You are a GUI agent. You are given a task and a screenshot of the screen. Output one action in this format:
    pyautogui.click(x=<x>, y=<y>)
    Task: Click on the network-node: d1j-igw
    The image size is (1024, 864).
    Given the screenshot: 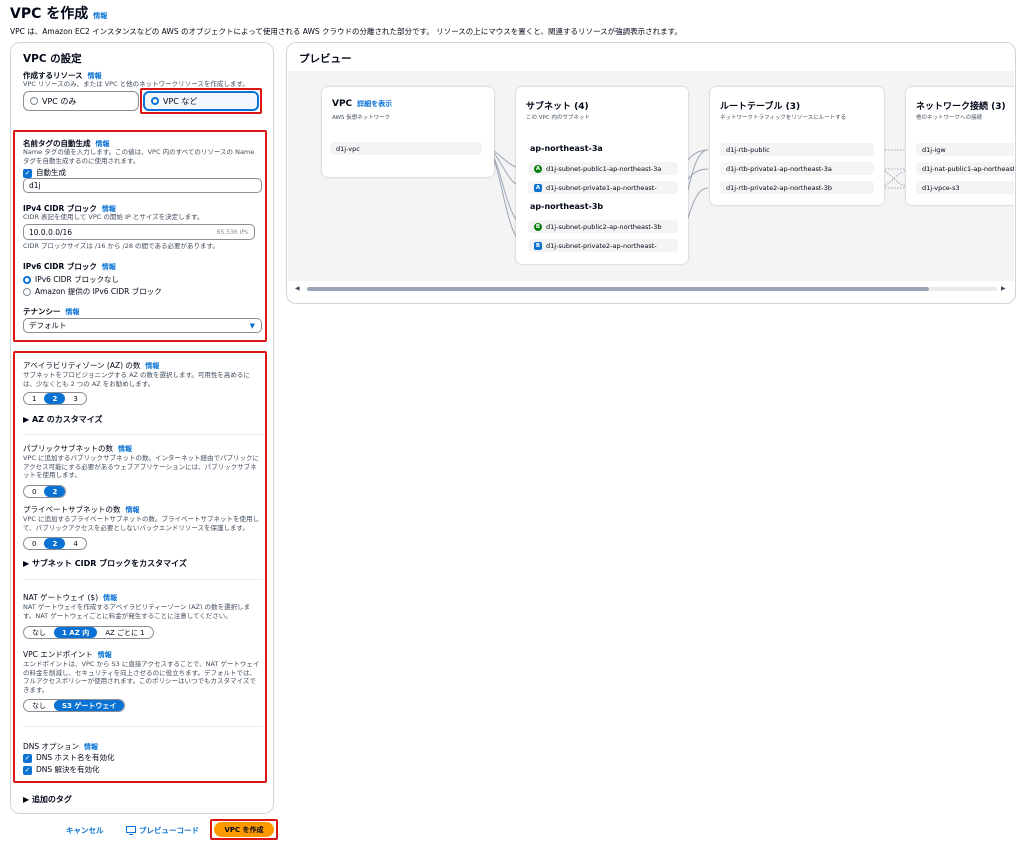 What is the action you would take?
    pyautogui.click(x=965, y=149)
    